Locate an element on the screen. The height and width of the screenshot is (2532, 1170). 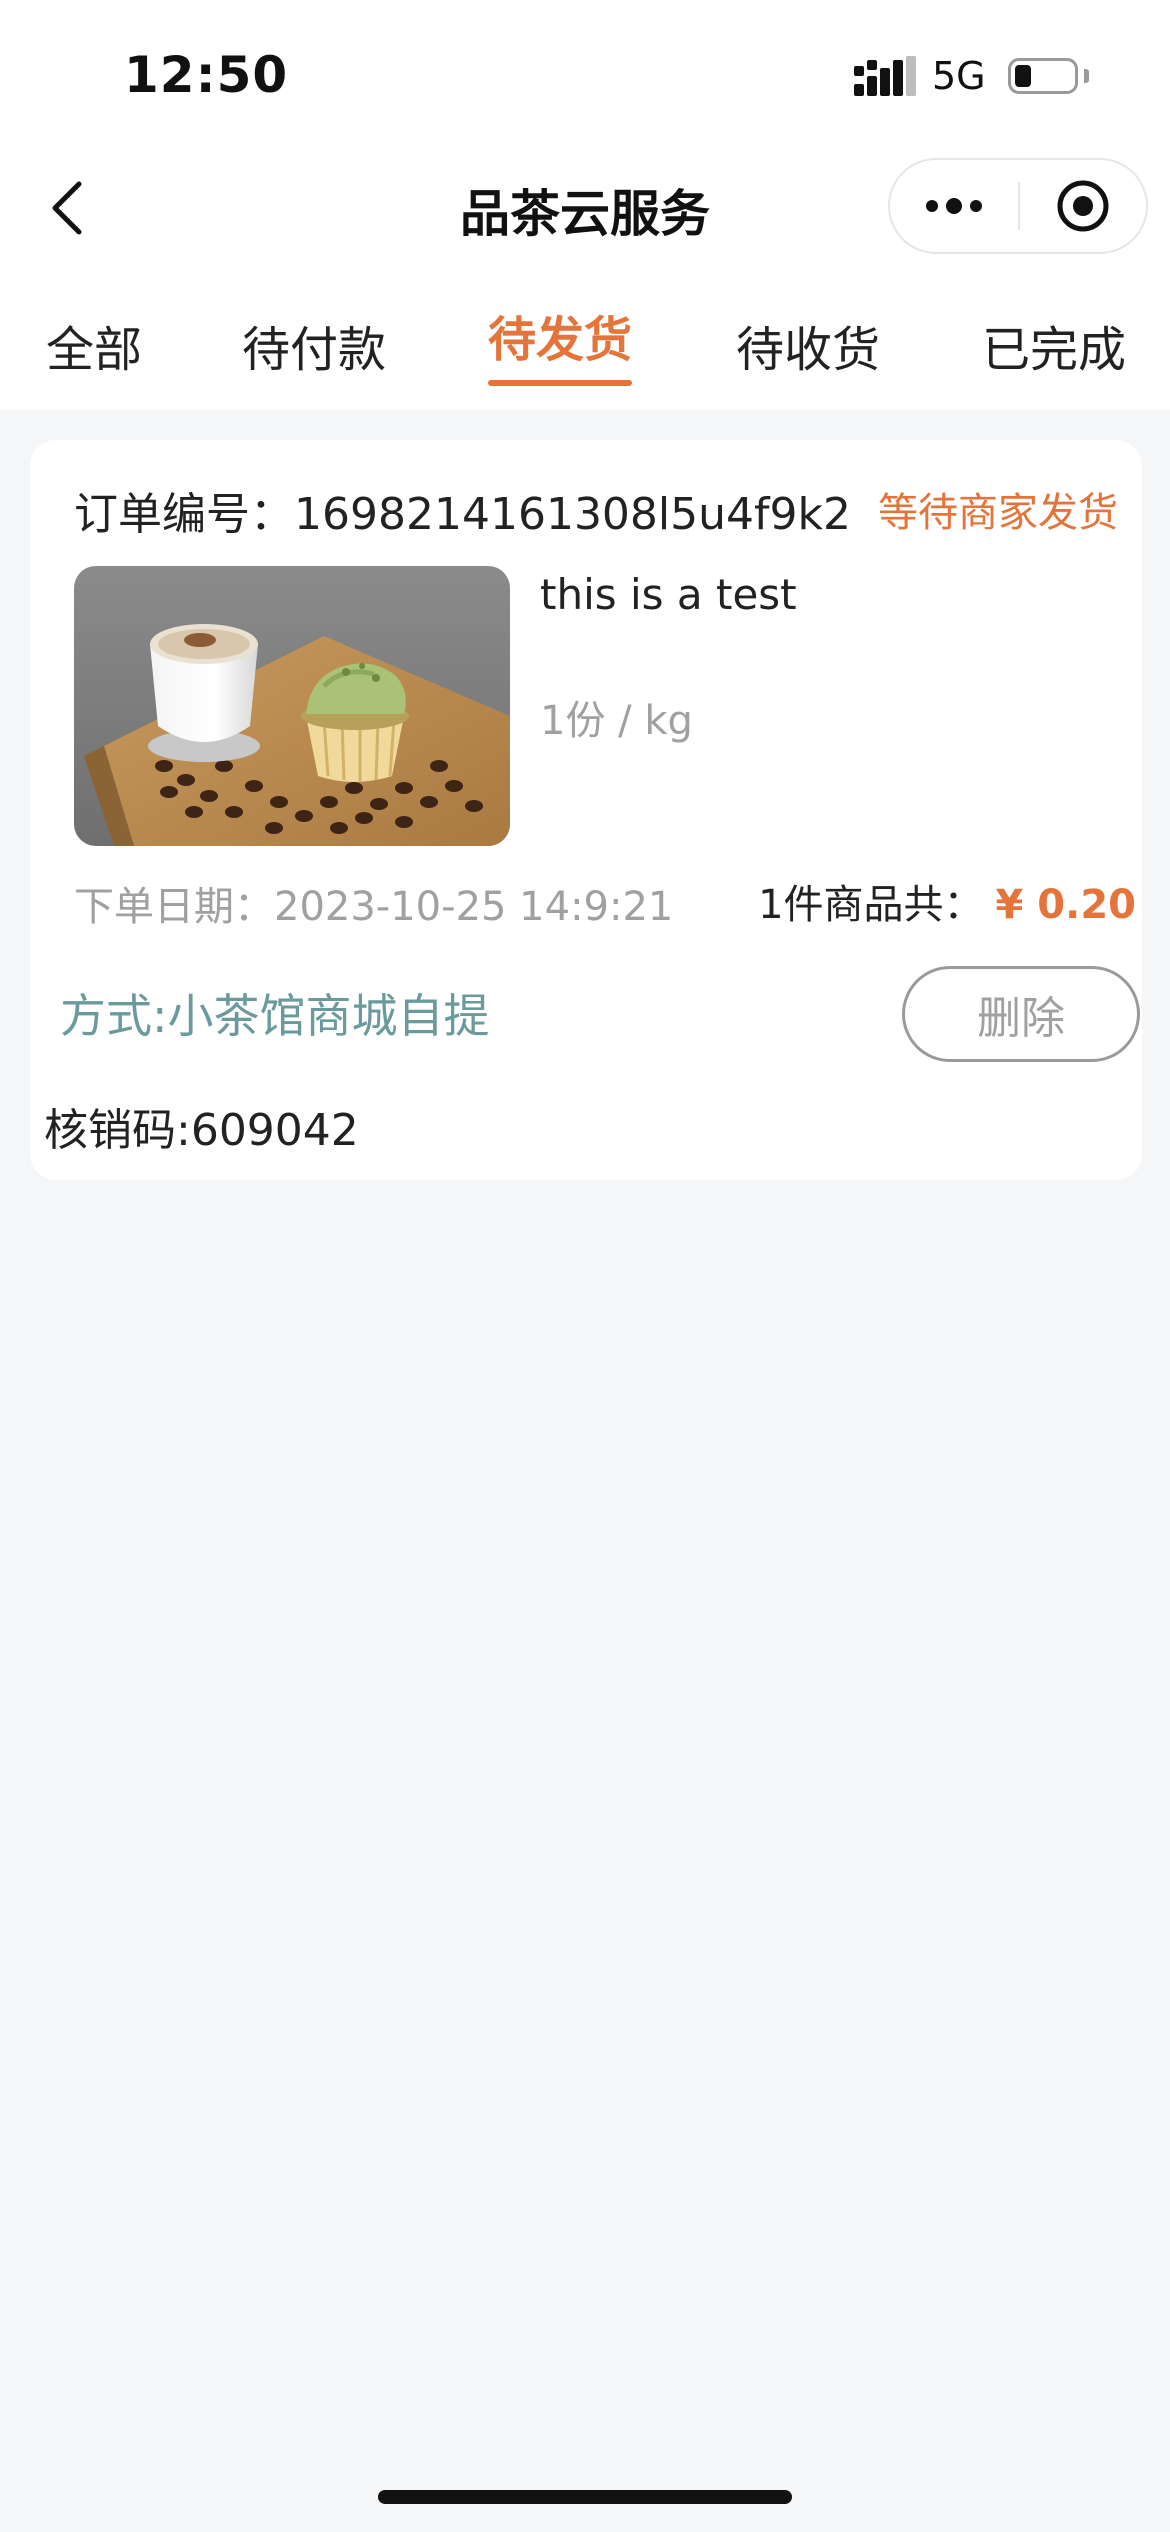
delete-order-button: 删除 is located at coordinates (1021, 1014).